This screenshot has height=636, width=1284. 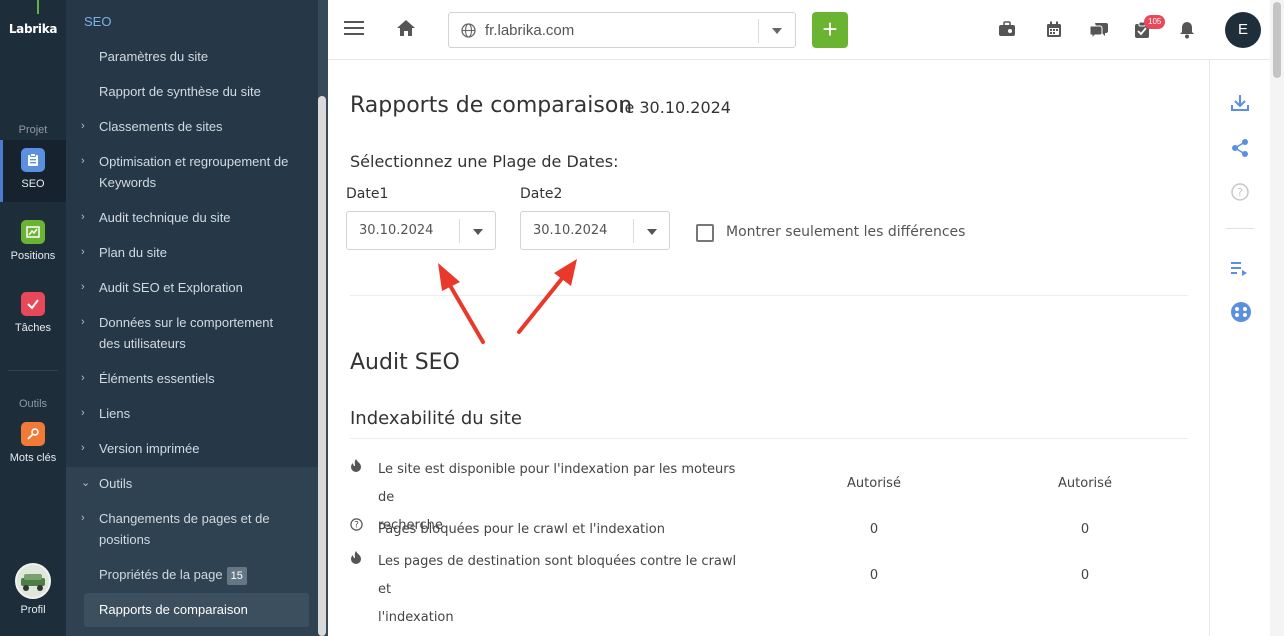 What do you see at coordinates (1007, 31) in the screenshot?
I see `briefcase-icon` at bounding box center [1007, 31].